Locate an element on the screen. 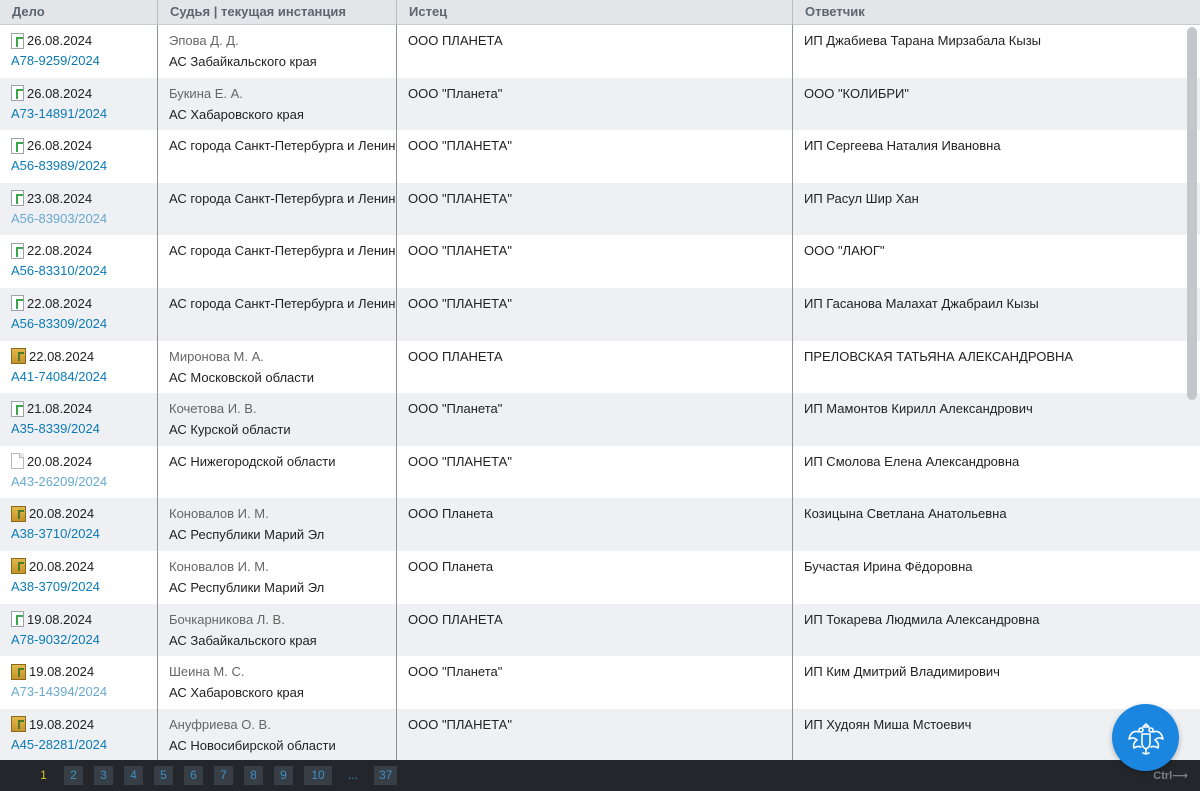 The width and height of the screenshot is (1200, 791). plaintiff-cell: ООО "Планета" is located at coordinates (595, 682).